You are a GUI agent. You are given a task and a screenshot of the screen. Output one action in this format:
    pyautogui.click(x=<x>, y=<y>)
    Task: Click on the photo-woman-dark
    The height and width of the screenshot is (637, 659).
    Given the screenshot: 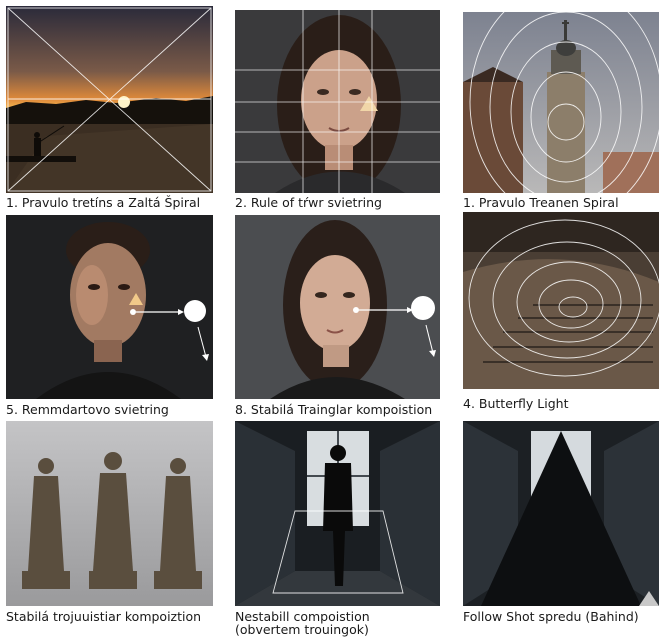 What is the action you would take?
    pyautogui.click(x=337, y=307)
    